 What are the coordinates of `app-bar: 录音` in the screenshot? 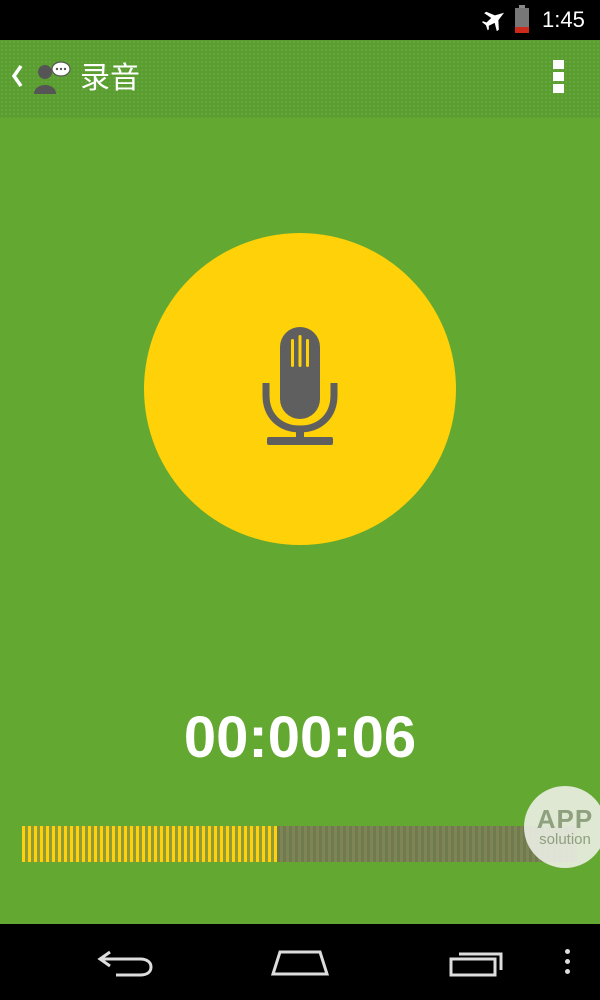 It's located at (300, 79).